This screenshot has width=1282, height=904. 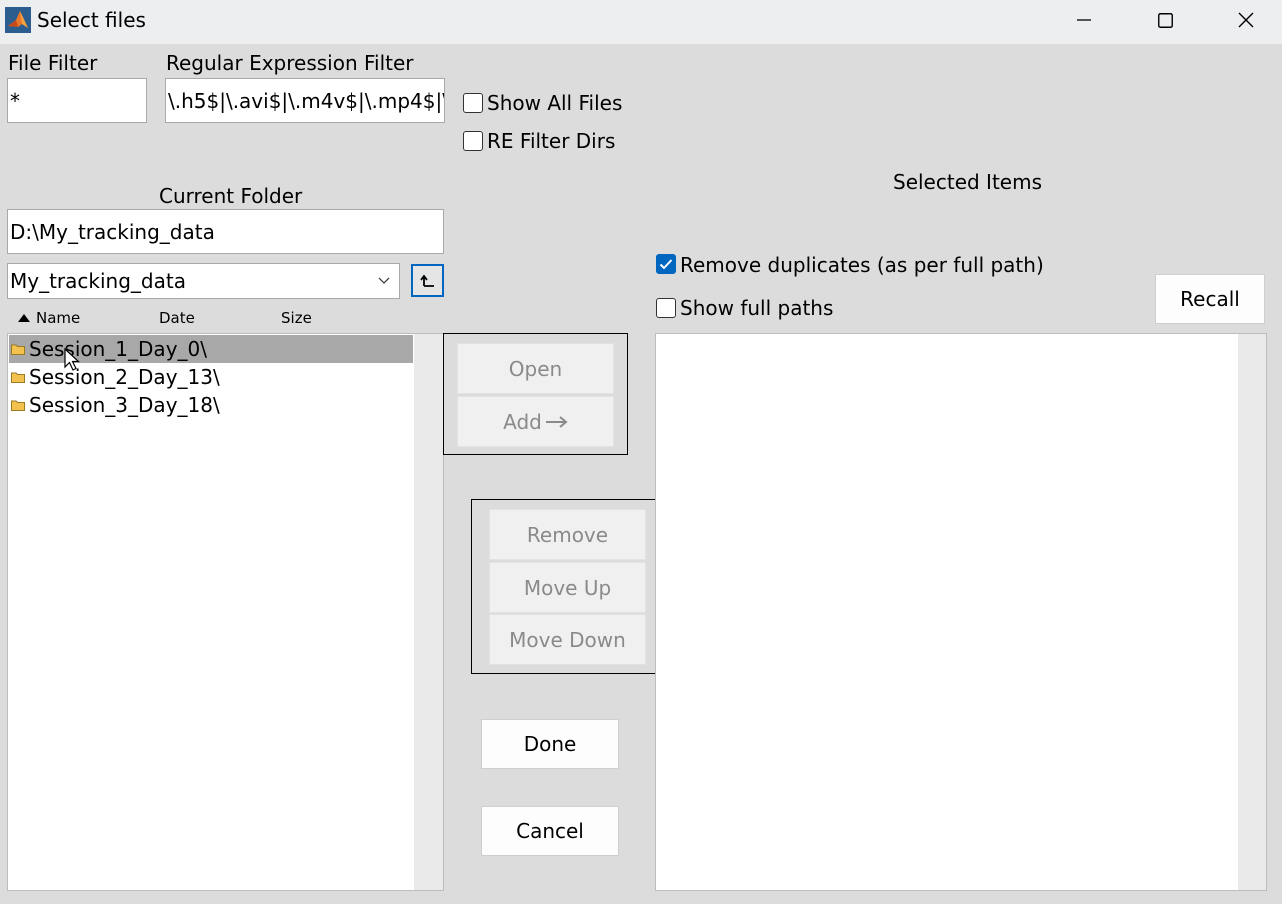 What do you see at coordinates (473, 103) in the screenshot?
I see `show-all-files-checkbox` at bounding box center [473, 103].